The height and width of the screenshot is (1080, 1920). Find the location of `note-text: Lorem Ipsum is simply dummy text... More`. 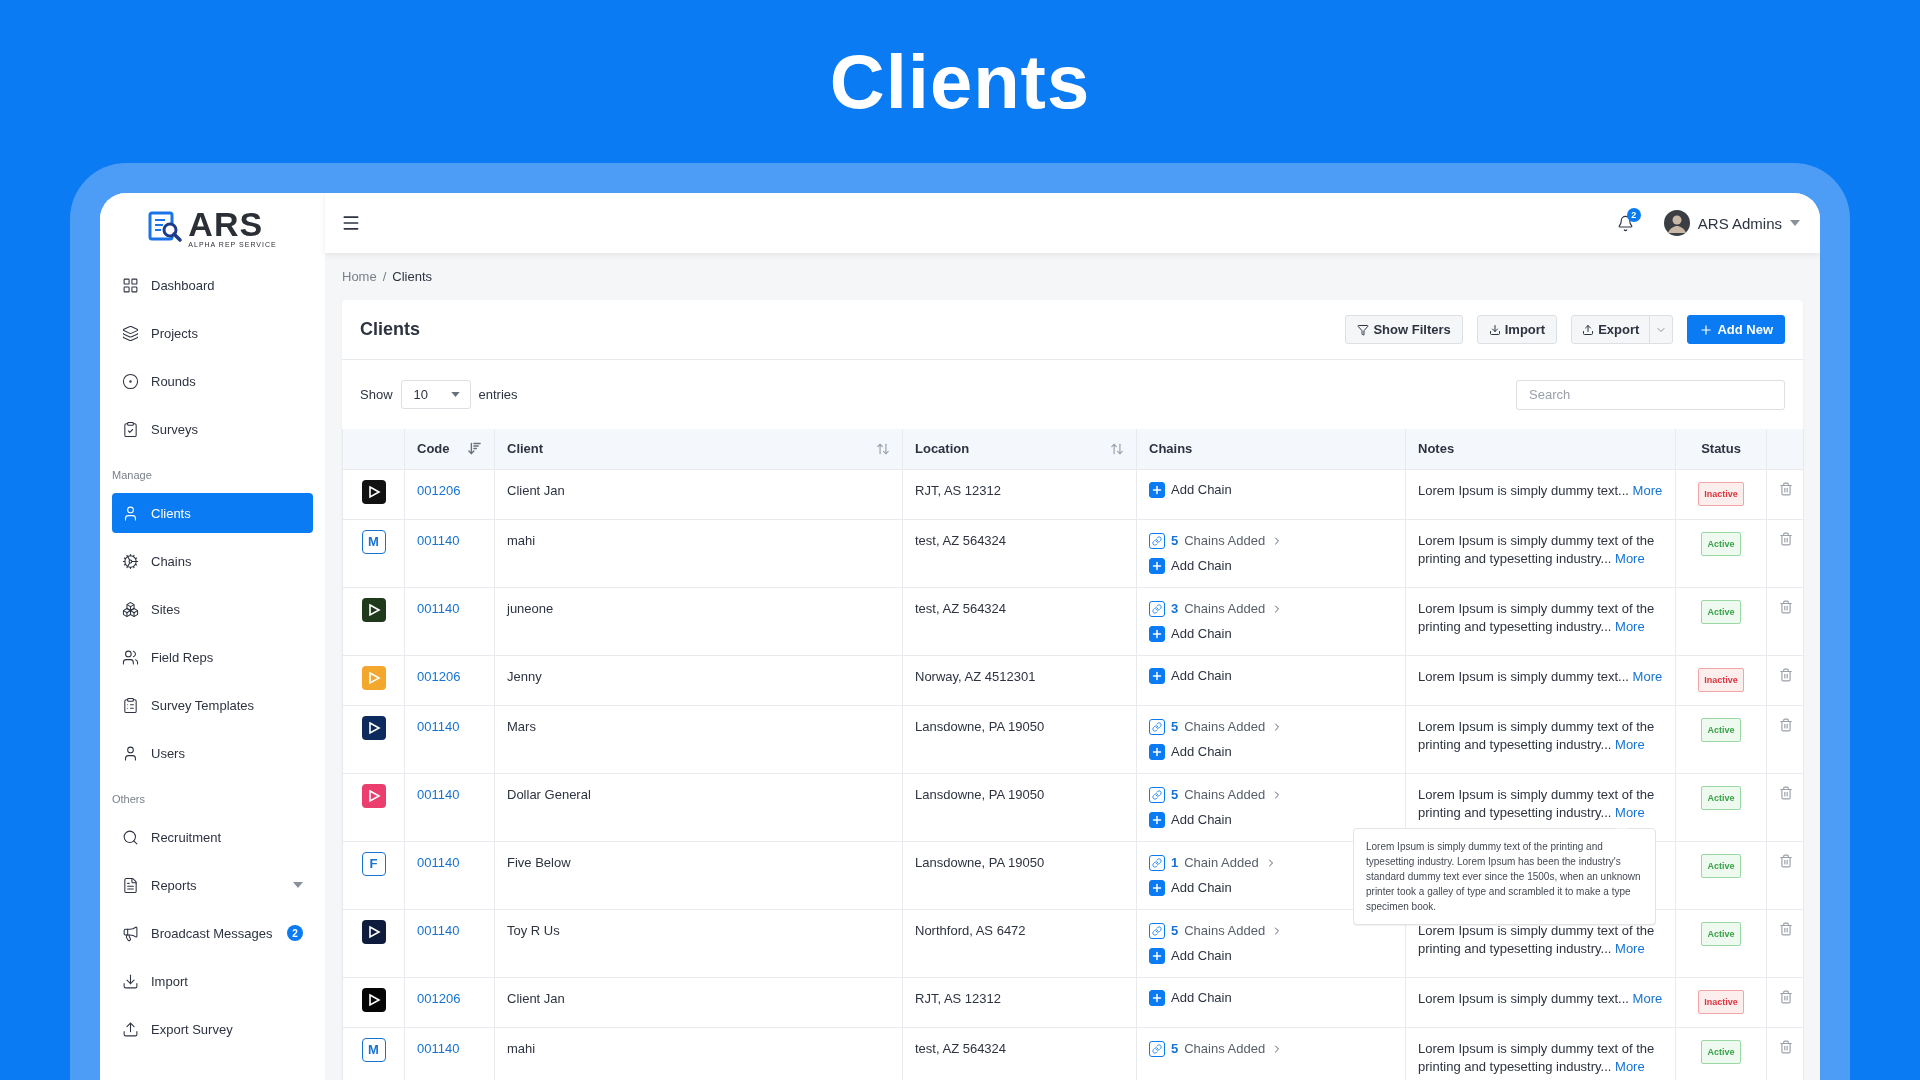

note-text: Lorem Ipsum is simply dummy text... More is located at coordinates (1540, 998).